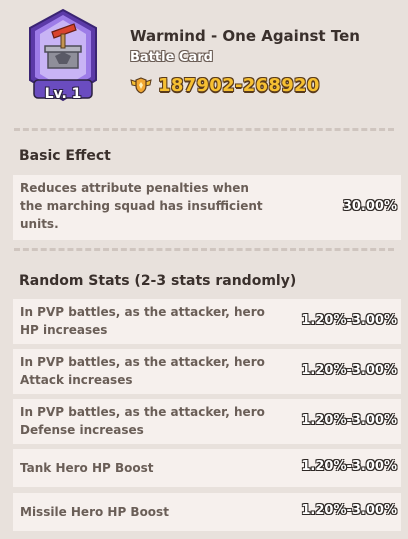  I want to click on random-stats-heading: Random Stats (2-3 stats randomly), so click(158, 281).